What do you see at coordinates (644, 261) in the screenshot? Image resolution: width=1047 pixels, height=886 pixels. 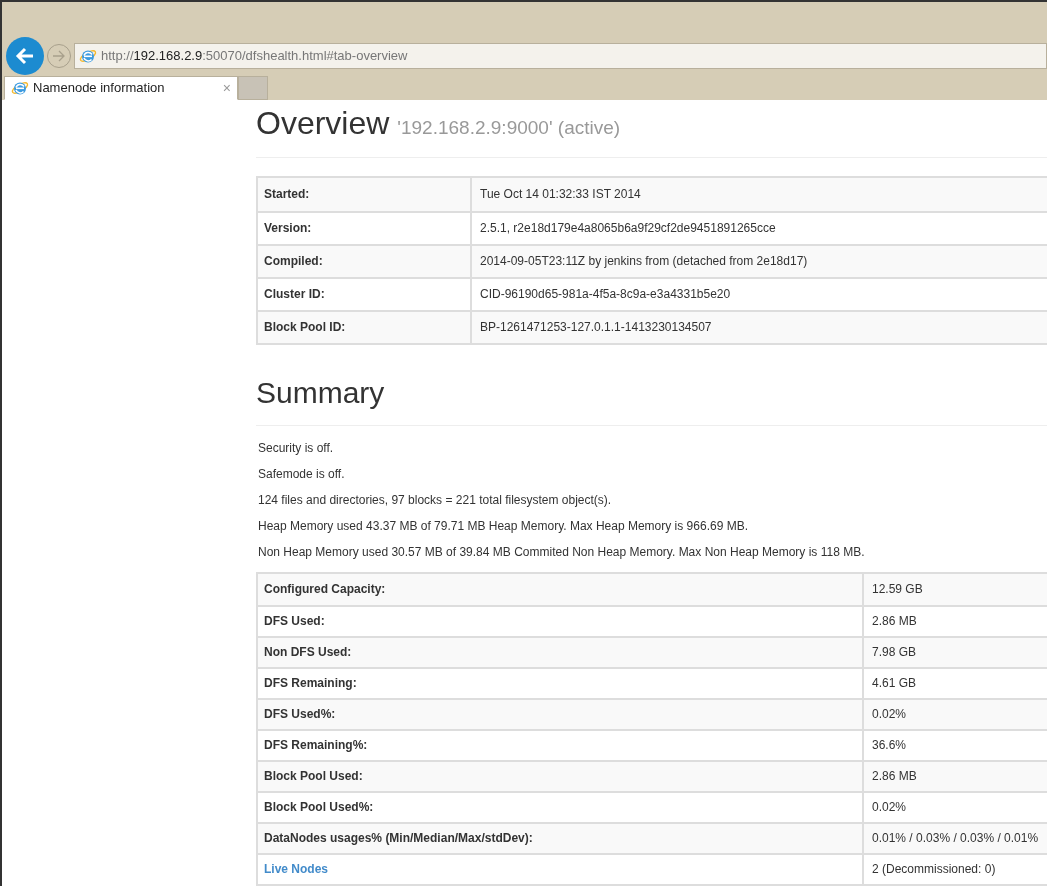 I see `table-cell-text: 2014-09-05T23:11Z by jenkins from (detached from 2e18d17)` at bounding box center [644, 261].